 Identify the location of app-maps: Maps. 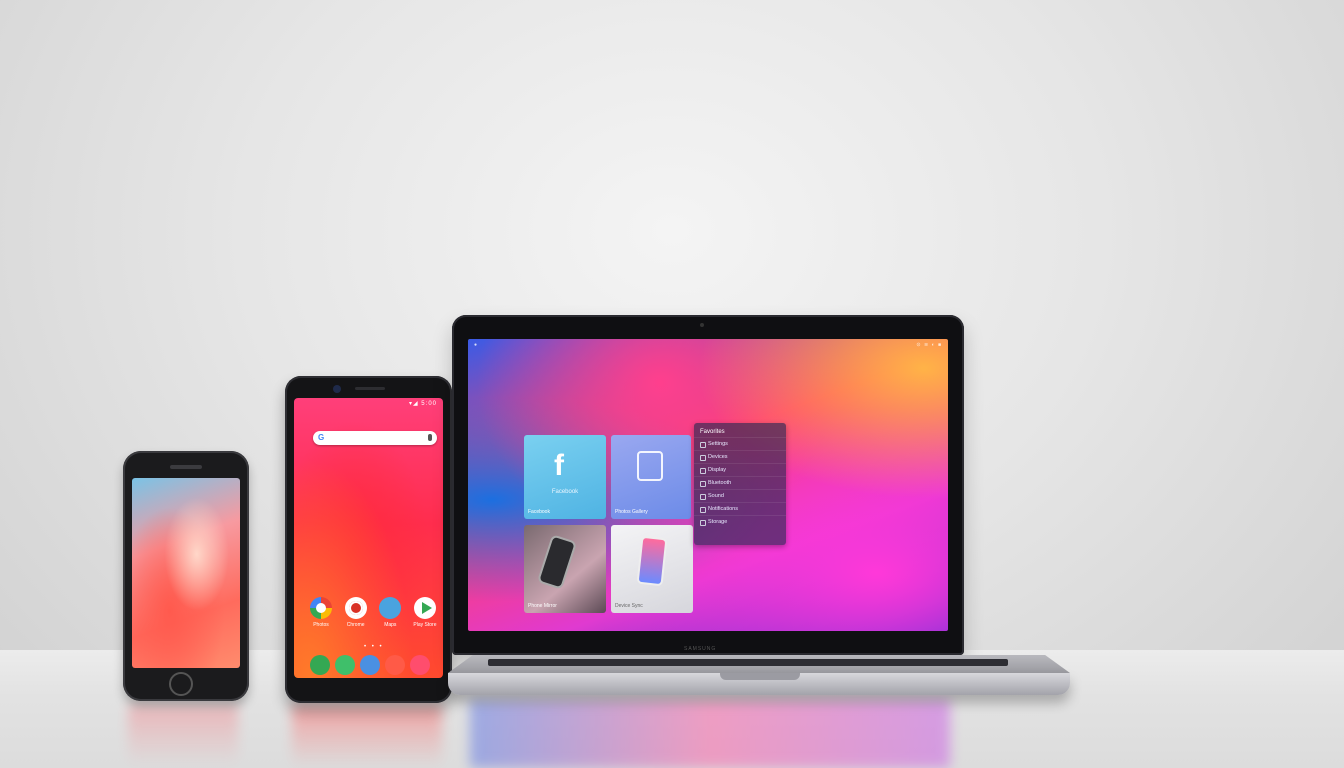
(390, 613).